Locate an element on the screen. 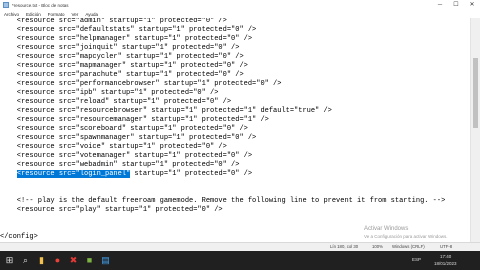 The image size is (480, 270). watermark-subtitle: Ve a Configuración para activar Windows. is located at coordinates (406, 236).